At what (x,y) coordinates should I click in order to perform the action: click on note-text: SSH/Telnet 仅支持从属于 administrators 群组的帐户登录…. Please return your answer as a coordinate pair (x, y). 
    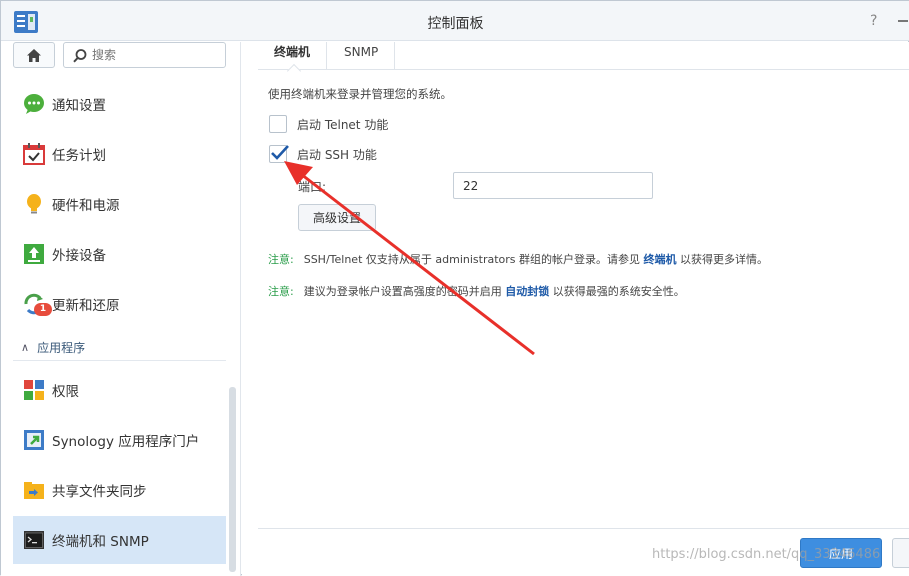
    Looking at the image, I should click on (473, 259).